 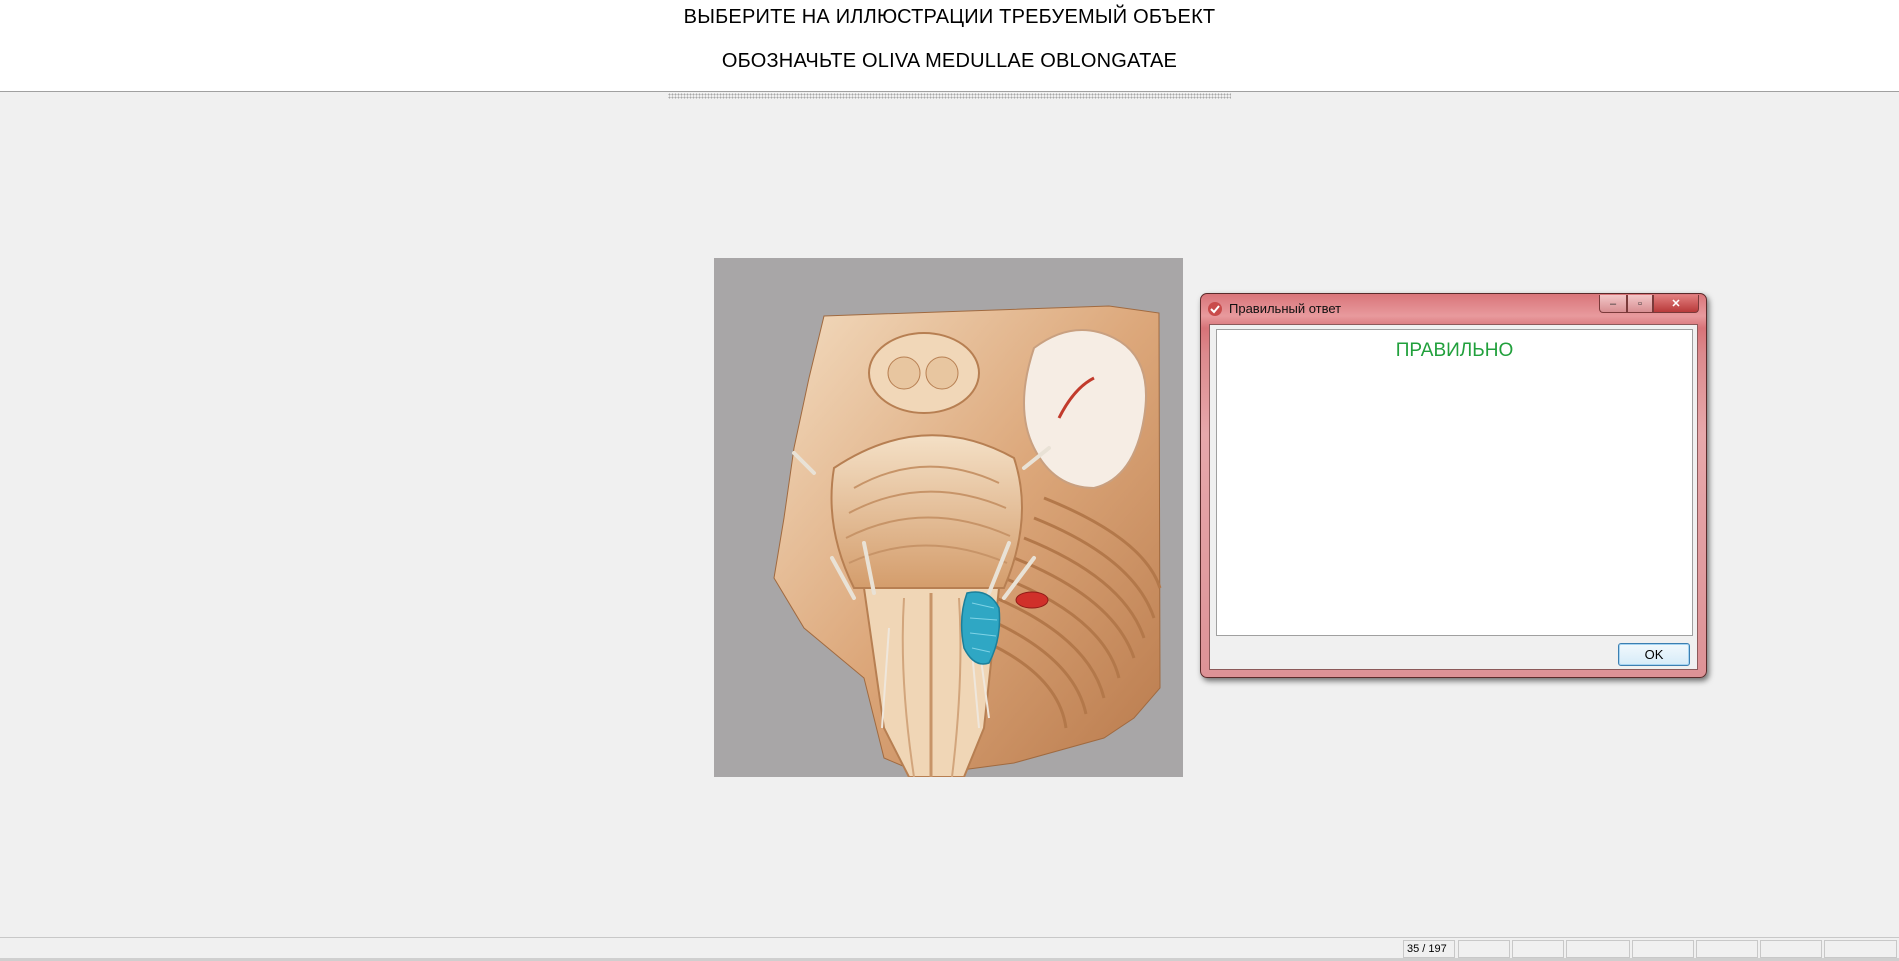 I want to click on splitter-grip, so click(x=949, y=96).